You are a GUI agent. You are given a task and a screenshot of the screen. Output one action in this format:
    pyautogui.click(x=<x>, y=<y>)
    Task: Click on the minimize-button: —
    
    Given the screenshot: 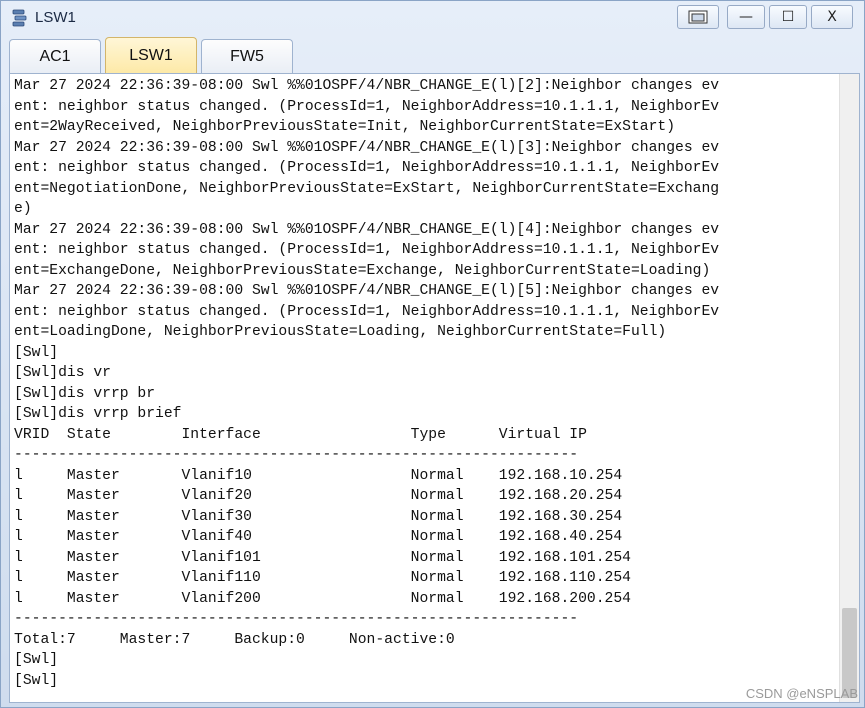 What is the action you would take?
    pyautogui.click(x=746, y=17)
    